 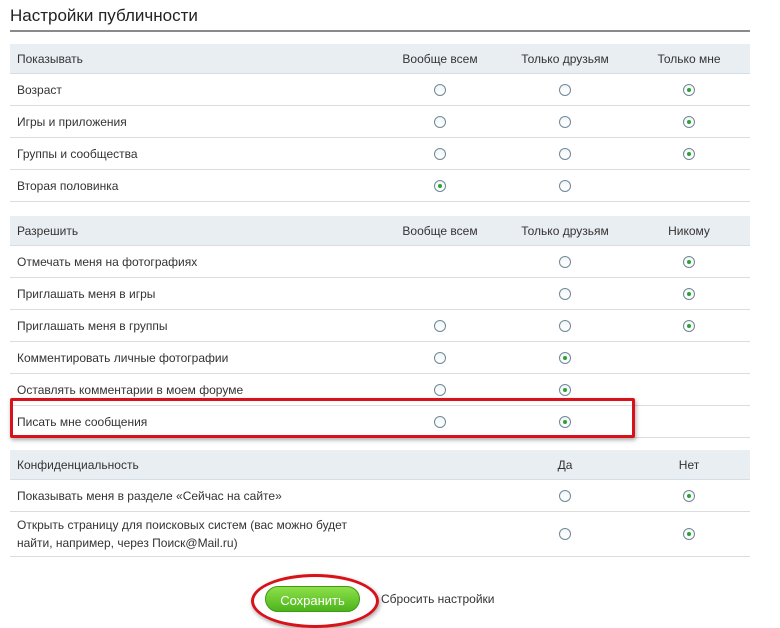 I want to click on allow-row-messages: Писать мне сообщения, so click(x=380, y=422).